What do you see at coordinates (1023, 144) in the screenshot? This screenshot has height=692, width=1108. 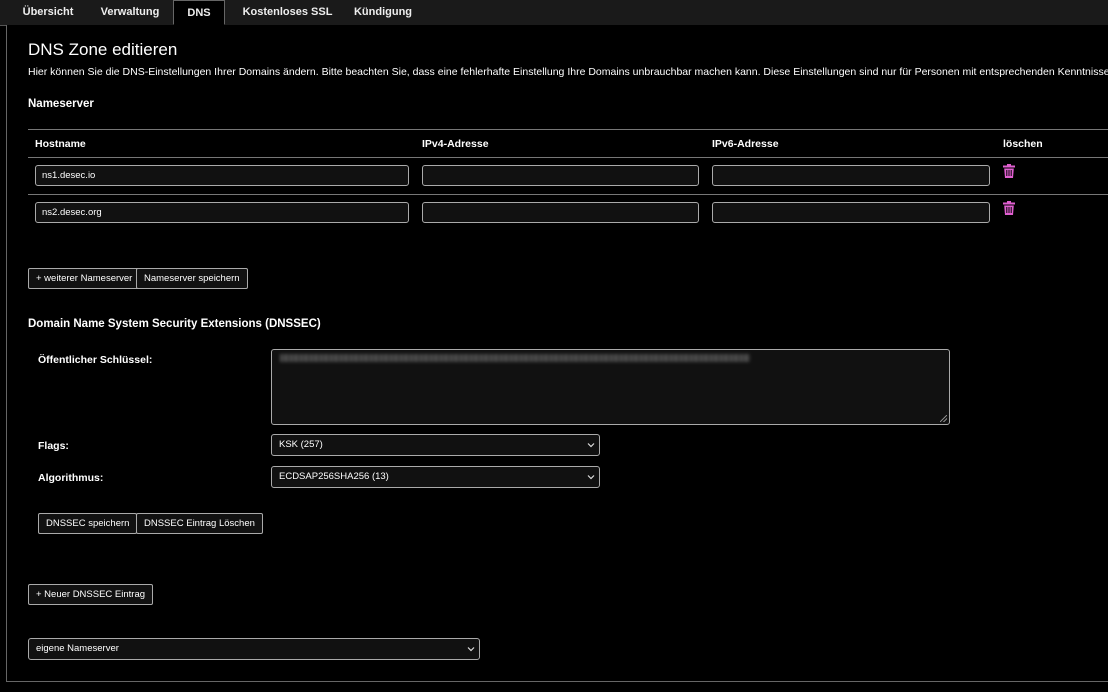 I see `column-loeschen: löschen` at bounding box center [1023, 144].